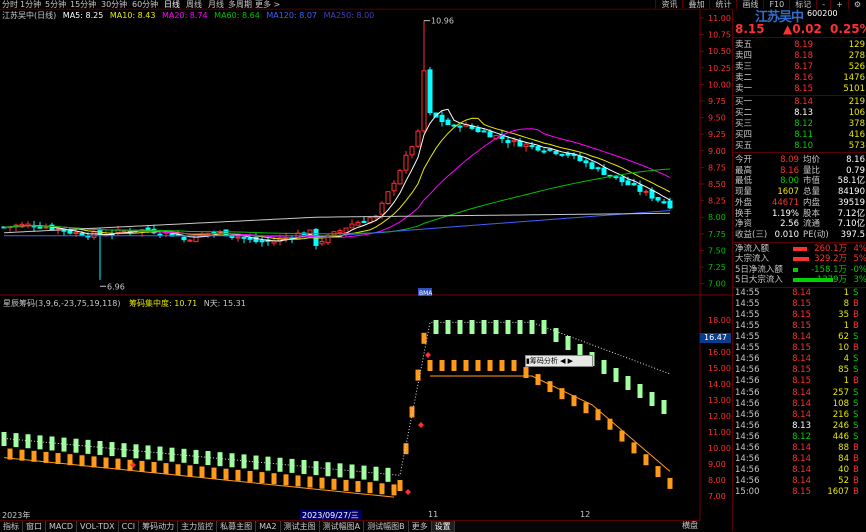  Describe the element at coordinates (749, 4) in the screenshot. I see `draw-button: 画线` at that location.